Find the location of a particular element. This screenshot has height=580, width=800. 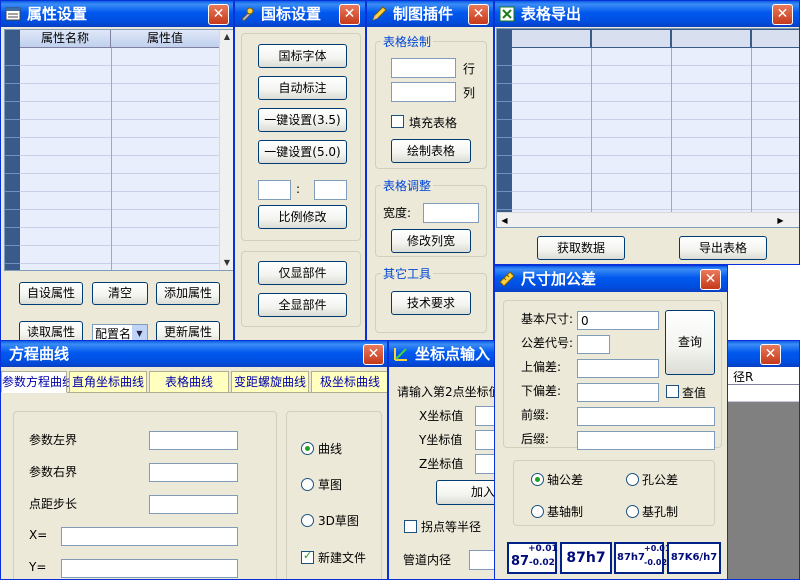

props-scrollbar: ▲ ▼ is located at coordinates (226, 150).